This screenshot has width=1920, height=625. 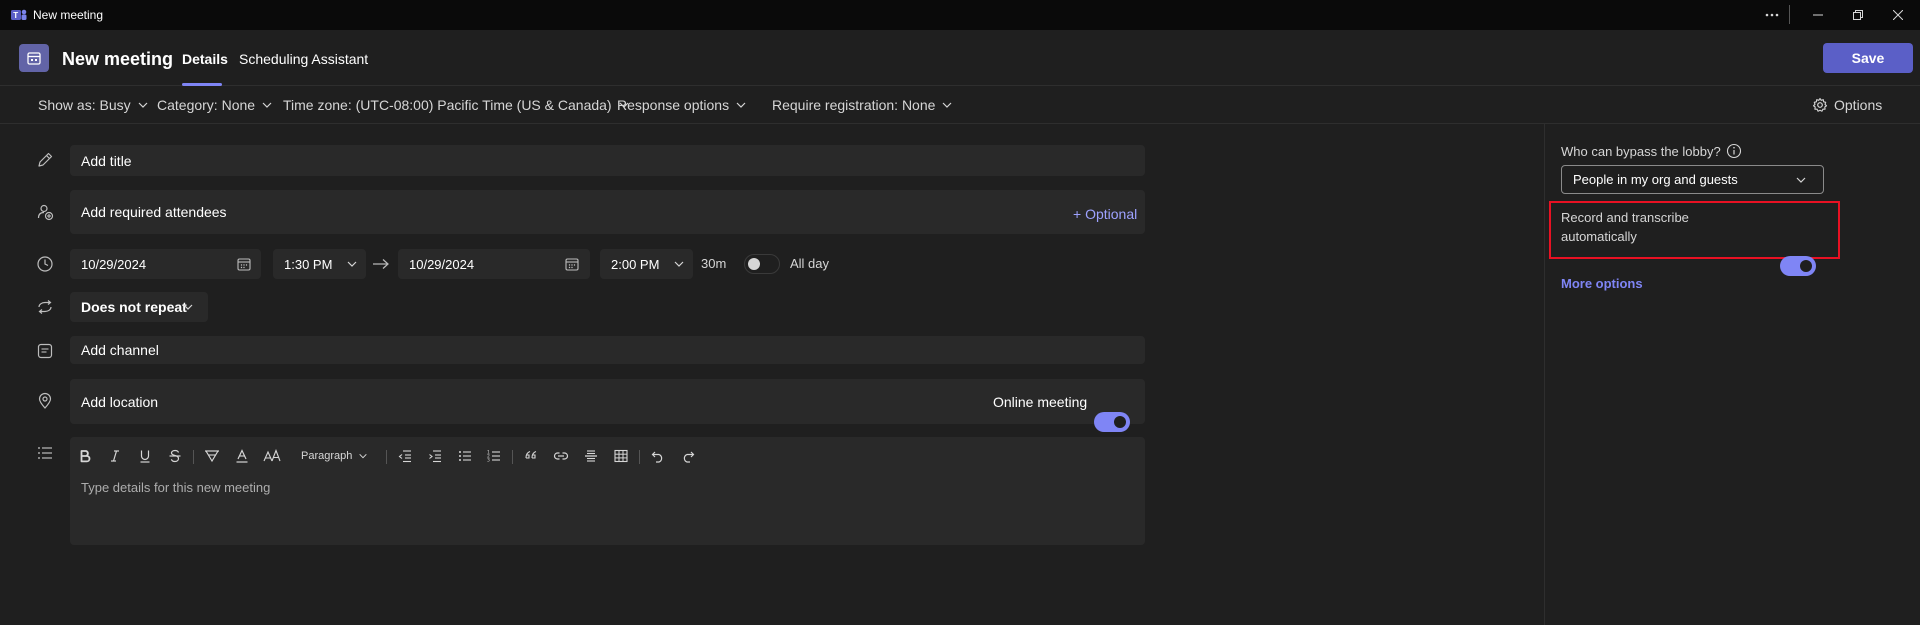 What do you see at coordinates (205, 59) in the screenshot?
I see `tab-details: Details` at bounding box center [205, 59].